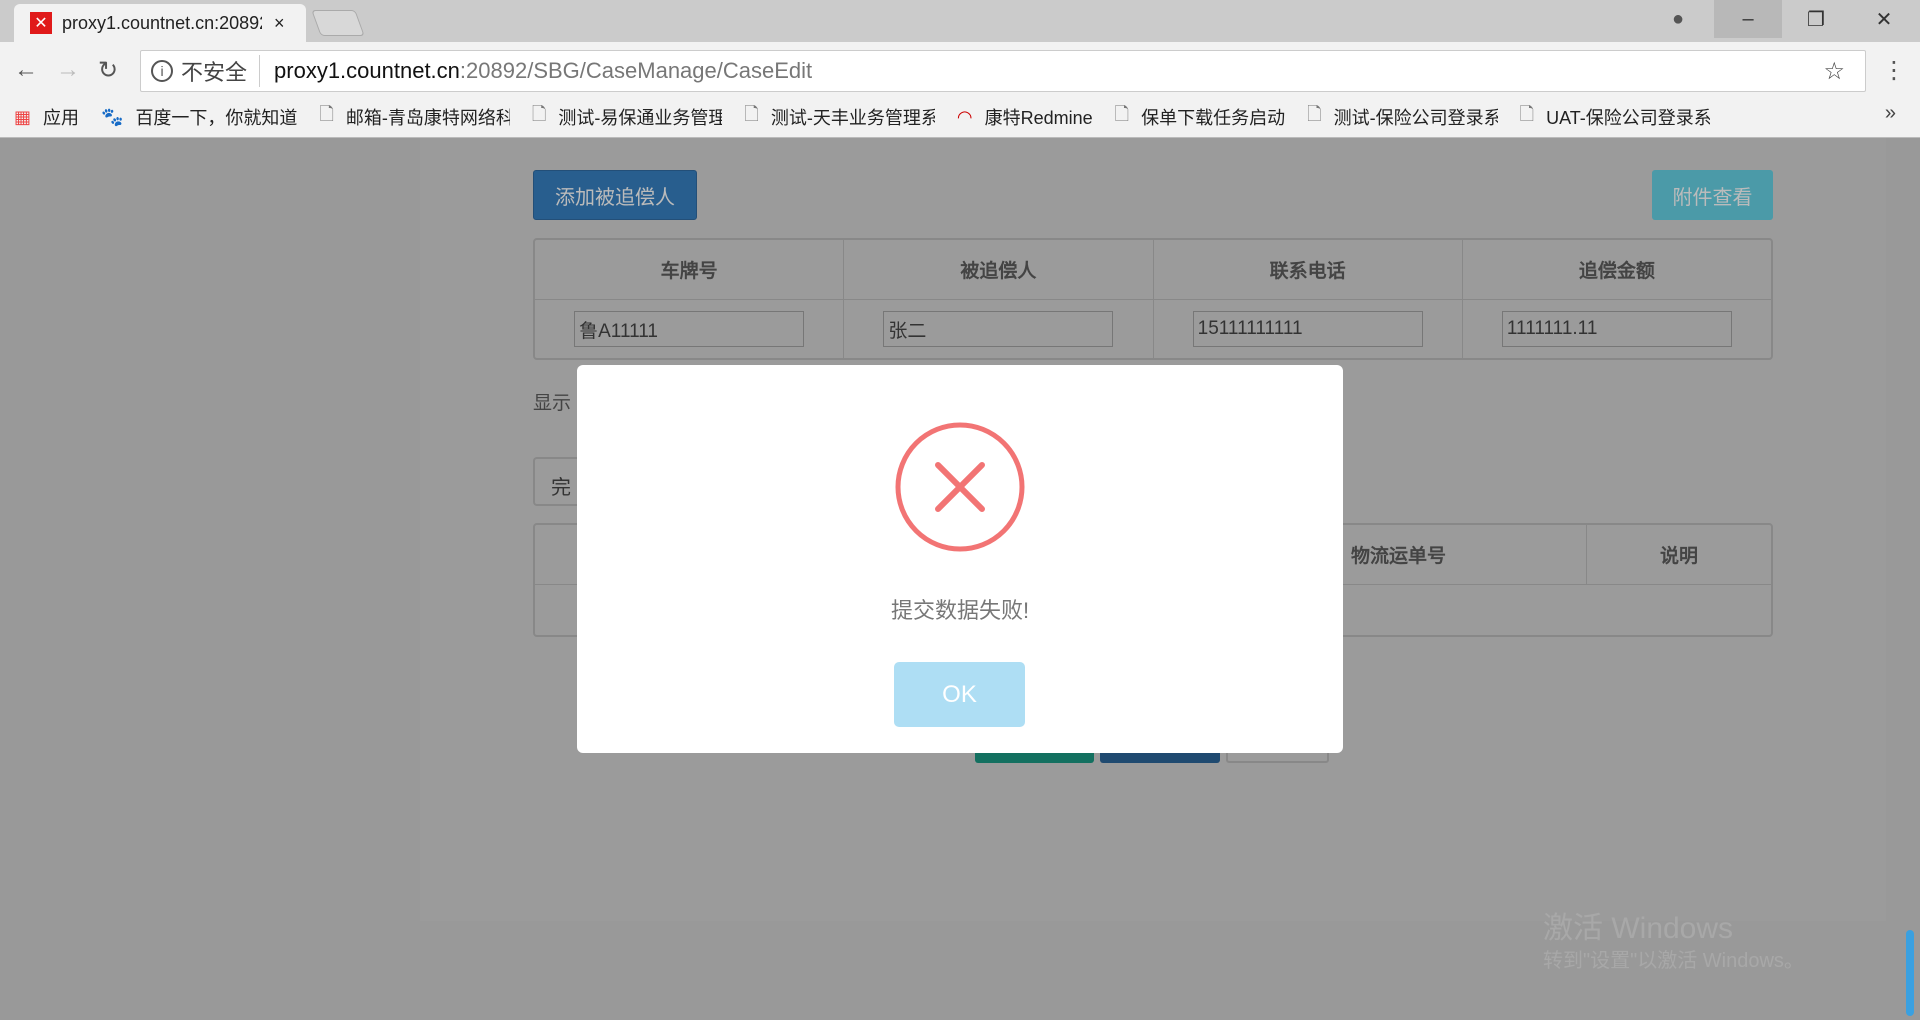  Describe the element at coordinates (108, 70) in the screenshot. I see `reload-icon: ↻` at that location.